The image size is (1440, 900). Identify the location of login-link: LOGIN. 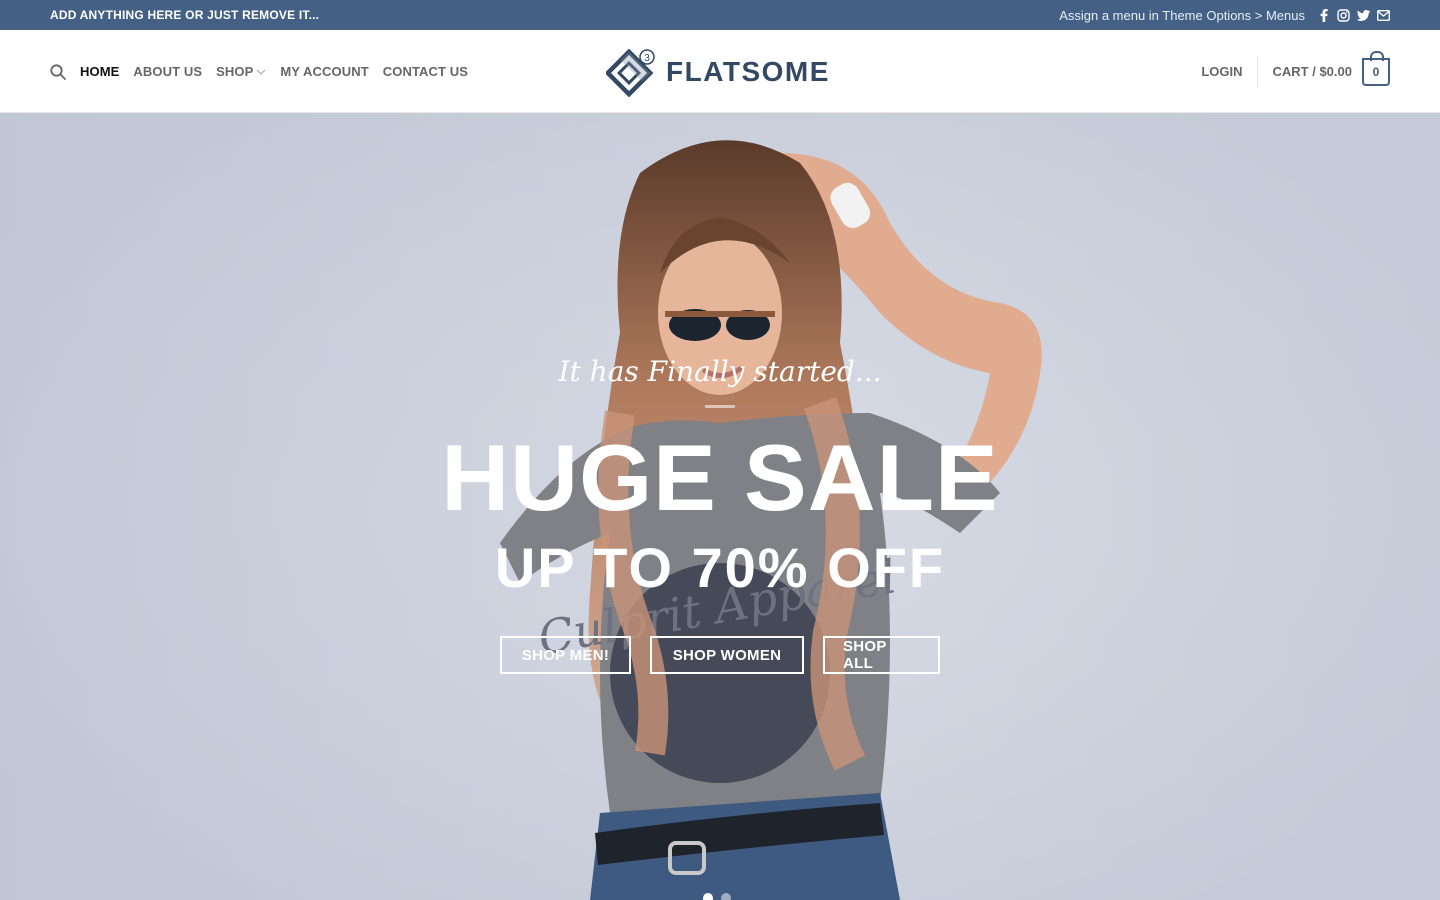
(1228, 71).